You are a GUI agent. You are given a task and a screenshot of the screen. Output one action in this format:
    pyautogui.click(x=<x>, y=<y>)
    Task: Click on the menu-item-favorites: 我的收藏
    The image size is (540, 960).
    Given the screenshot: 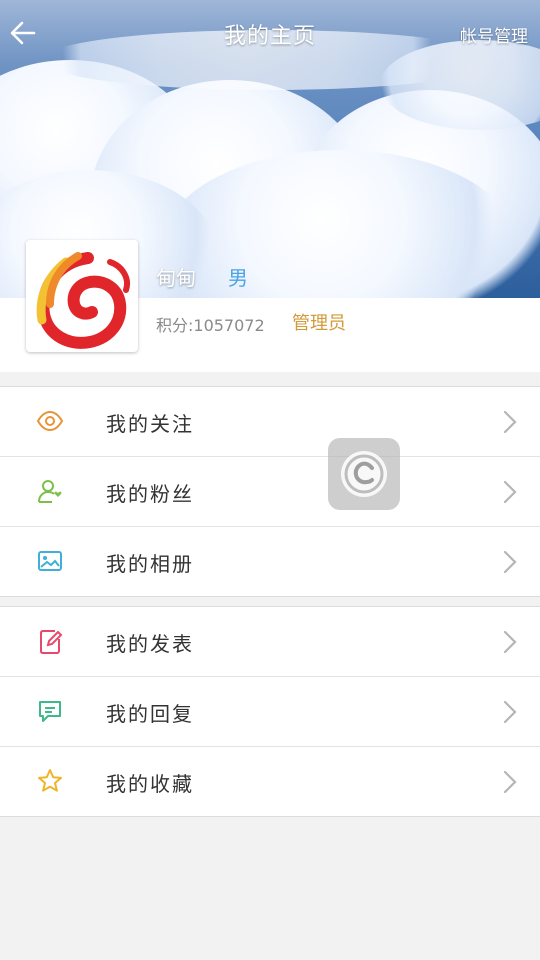 What is the action you would take?
    pyautogui.click(x=270, y=781)
    